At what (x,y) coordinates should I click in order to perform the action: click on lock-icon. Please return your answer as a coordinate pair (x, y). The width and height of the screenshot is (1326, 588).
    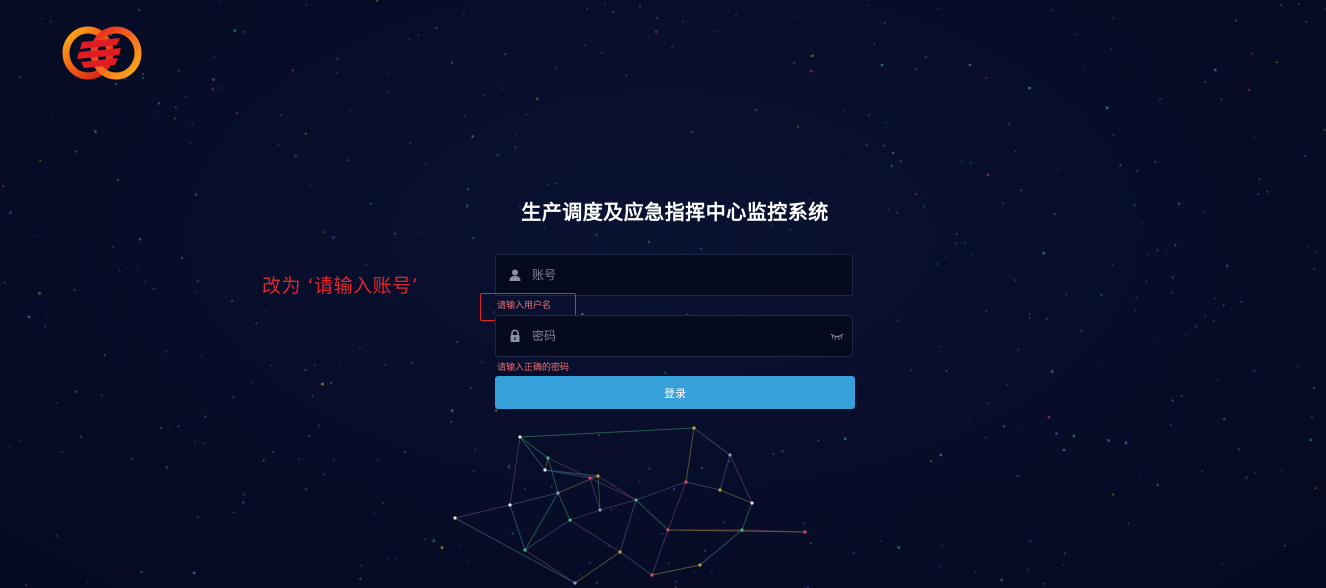
    Looking at the image, I should click on (515, 335).